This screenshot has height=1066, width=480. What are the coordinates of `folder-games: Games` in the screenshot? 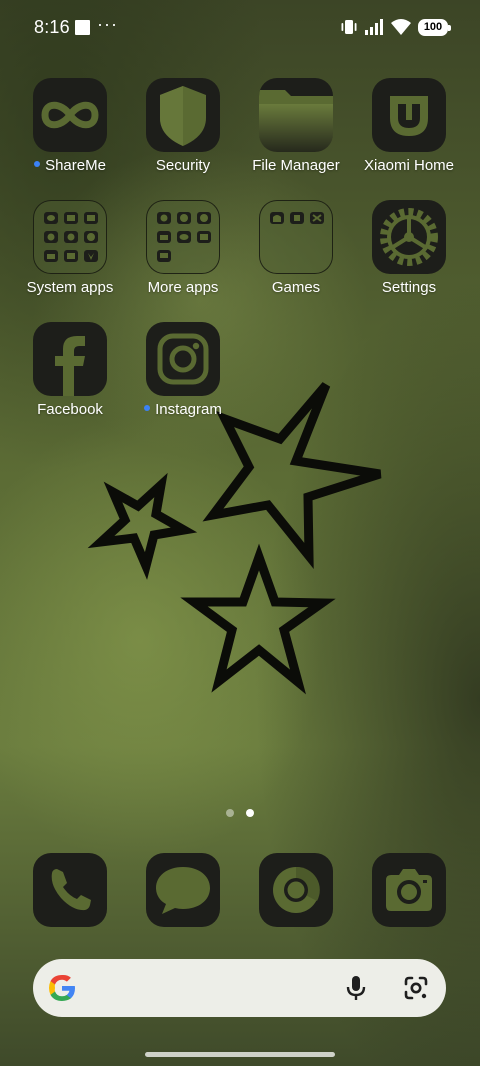 It's located at (296, 255).